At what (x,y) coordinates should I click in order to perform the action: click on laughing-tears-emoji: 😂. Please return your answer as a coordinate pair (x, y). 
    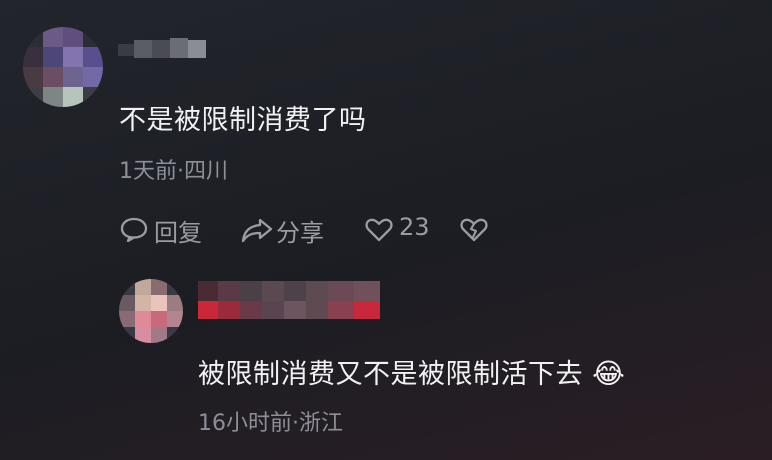
    Looking at the image, I should click on (609, 373).